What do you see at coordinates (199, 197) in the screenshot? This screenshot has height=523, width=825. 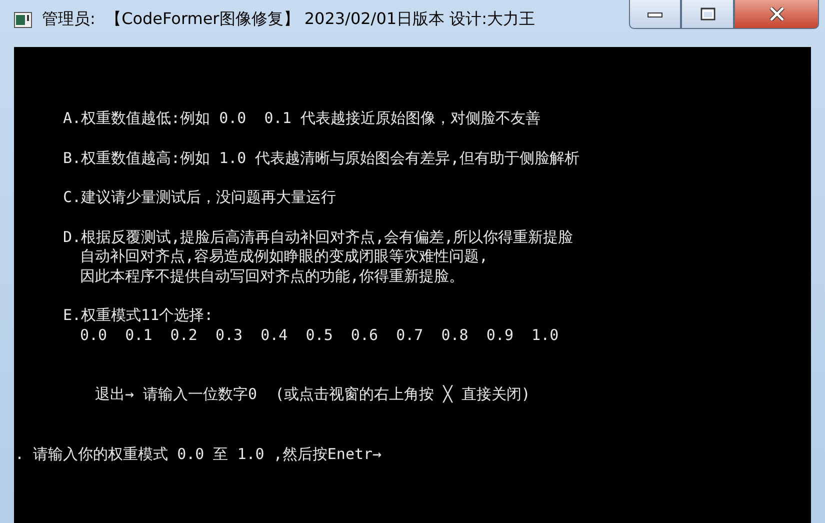 I see `console-text: C.建议请少量测试后，没问题再大量运行` at bounding box center [199, 197].